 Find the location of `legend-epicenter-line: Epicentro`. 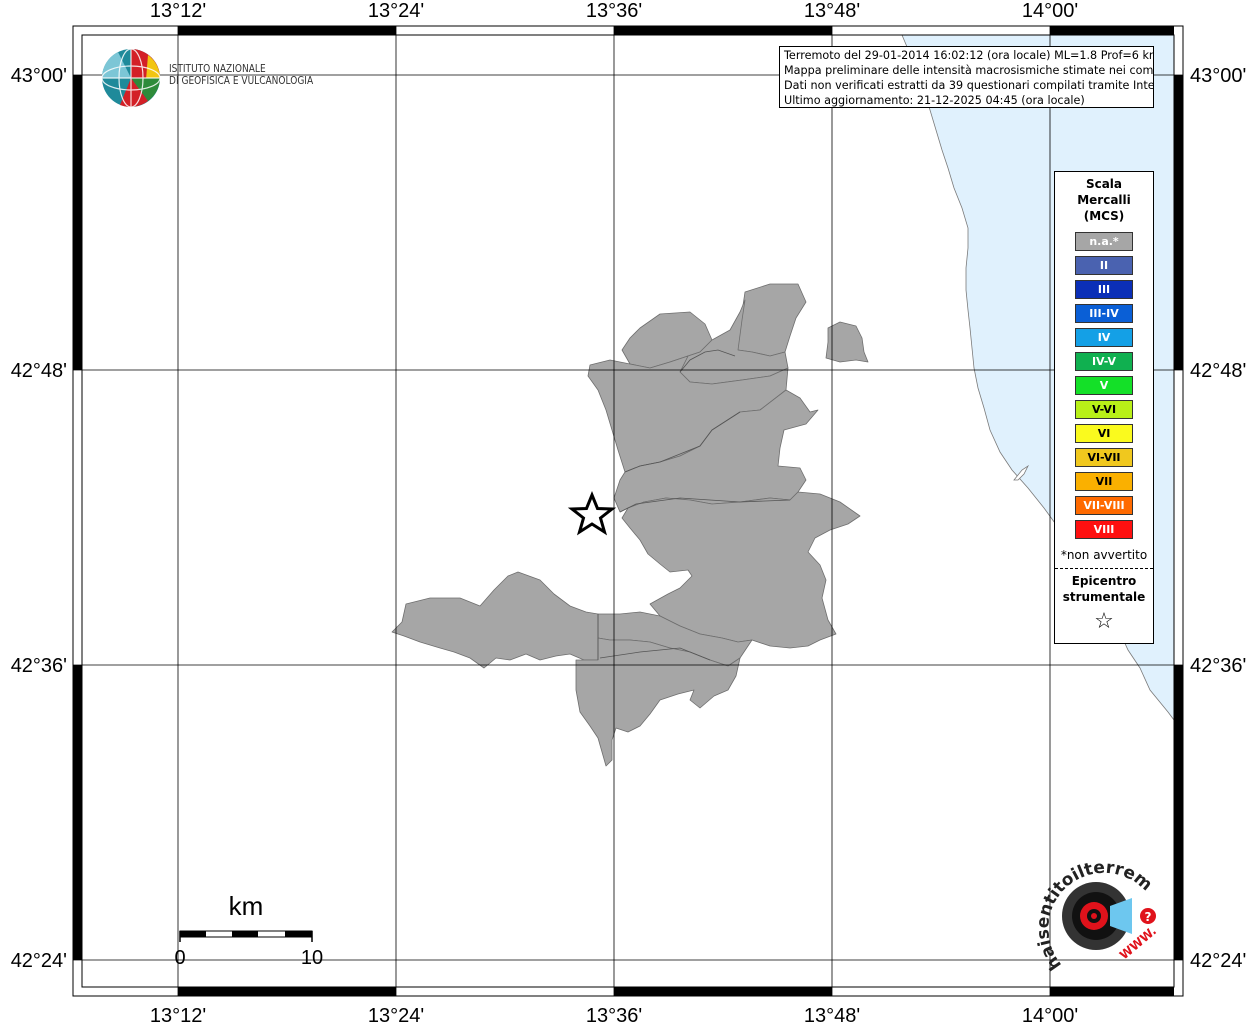

legend-epicenter-line: Epicentro is located at coordinates (1104, 581).